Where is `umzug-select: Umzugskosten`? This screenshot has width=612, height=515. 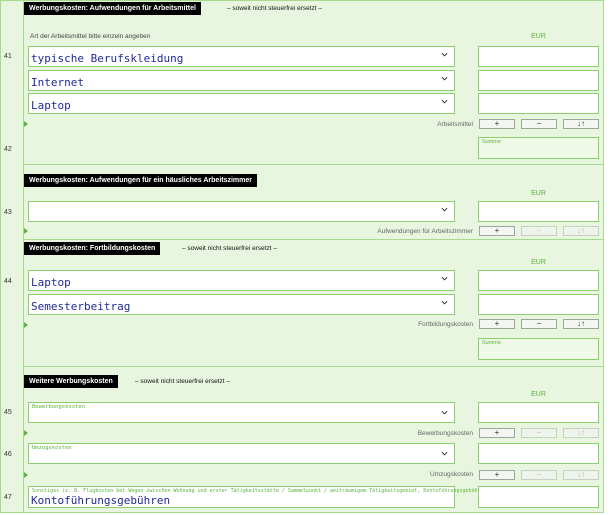 umzug-select: Umzugskosten is located at coordinates (241, 453).